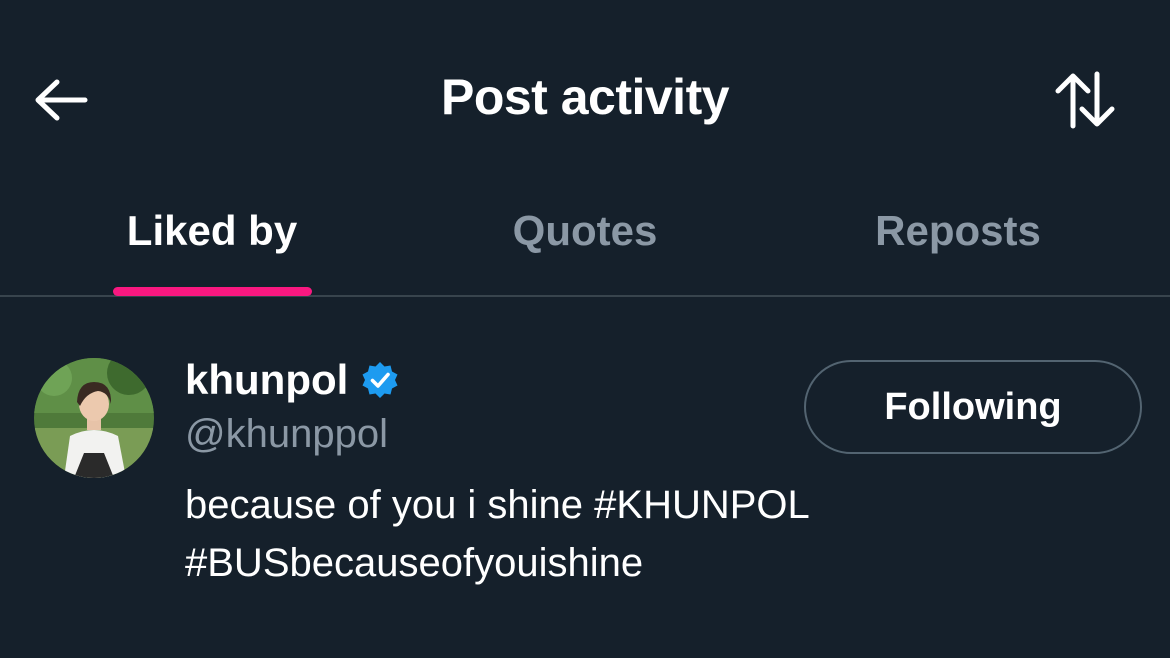  Describe the element at coordinates (286, 434) in the screenshot. I see `user-handle: @khunppol` at that location.